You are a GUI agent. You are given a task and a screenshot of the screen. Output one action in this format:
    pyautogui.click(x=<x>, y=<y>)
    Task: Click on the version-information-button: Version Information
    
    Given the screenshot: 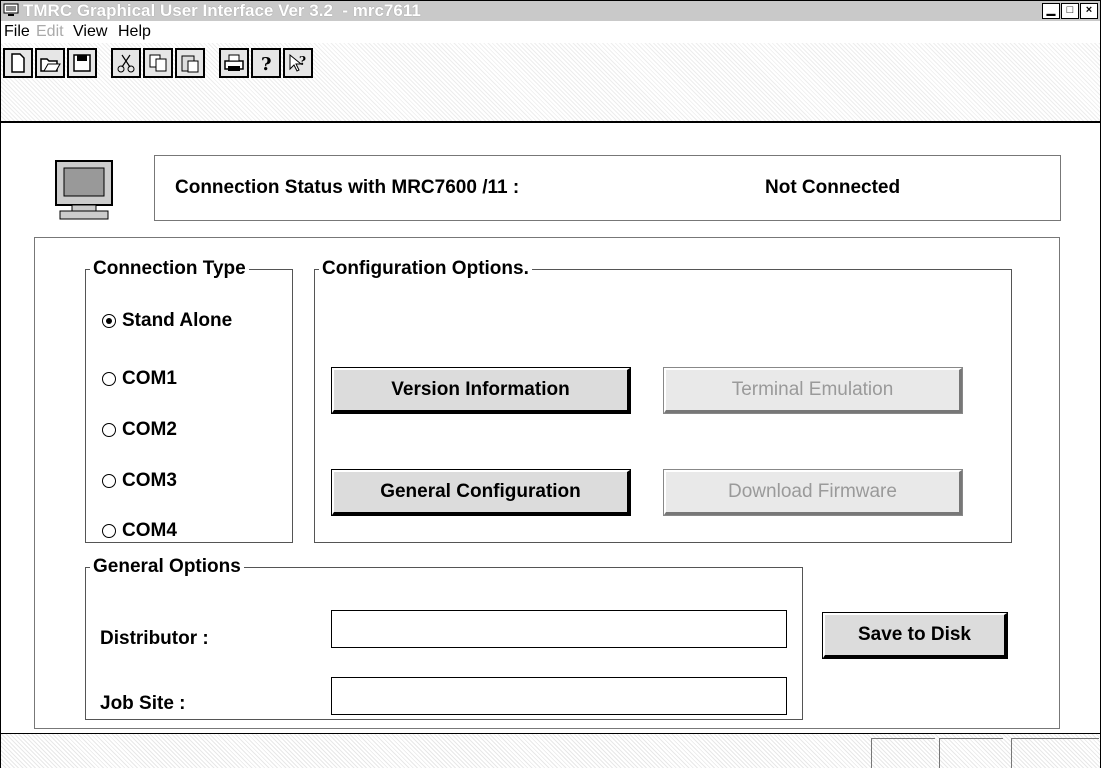 What is the action you would take?
    pyautogui.click(x=481, y=390)
    